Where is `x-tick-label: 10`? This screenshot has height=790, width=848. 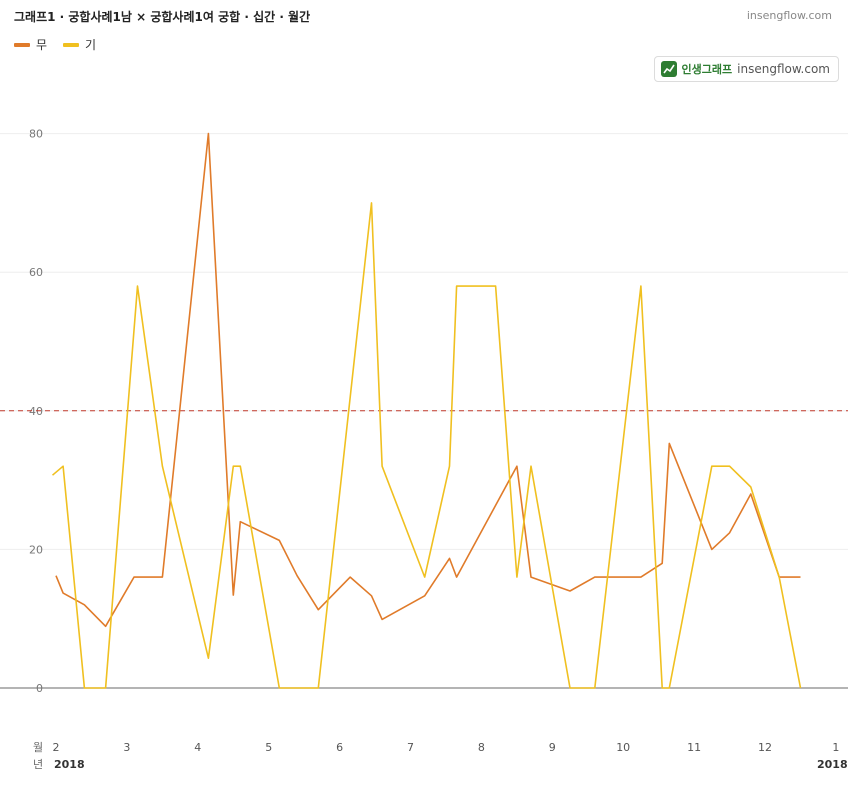 x-tick-label: 10 is located at coordinates (623, 747).